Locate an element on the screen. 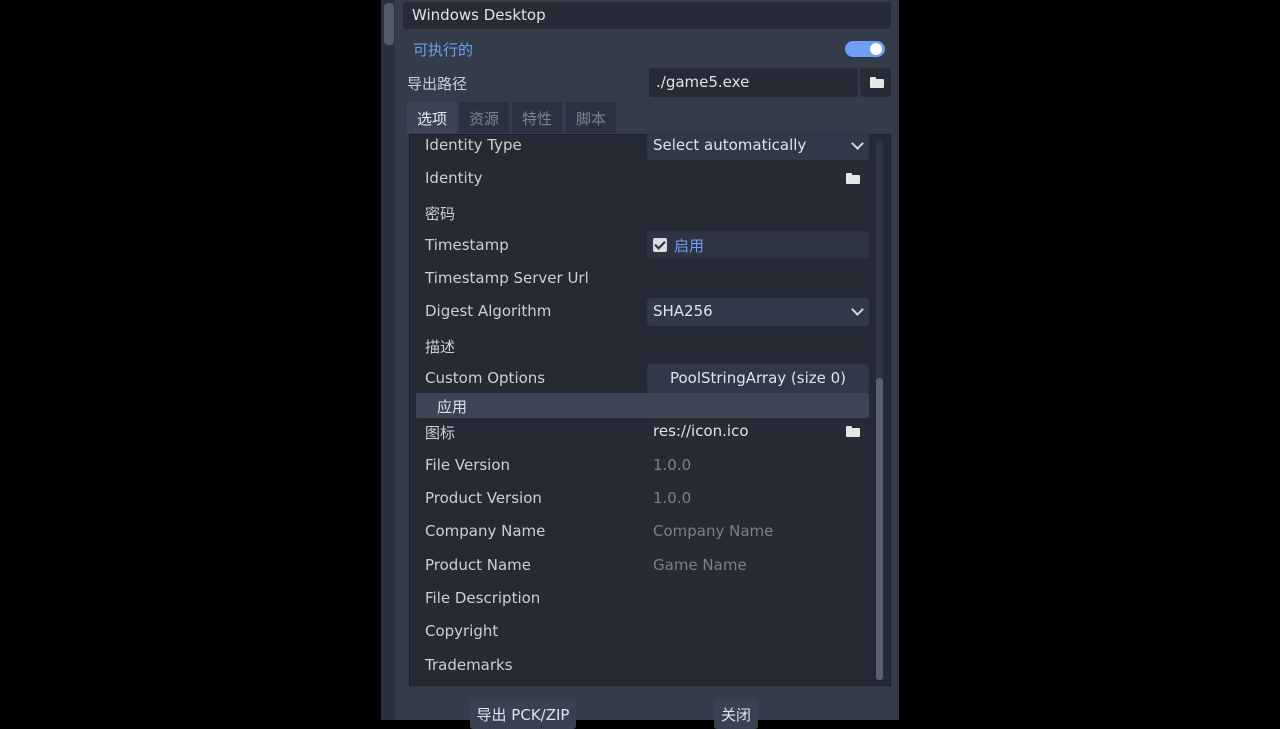 The width and height of the screenshot is (1280, 729). file-version-input: 1.0.0 is located at coordinates (758, 466).